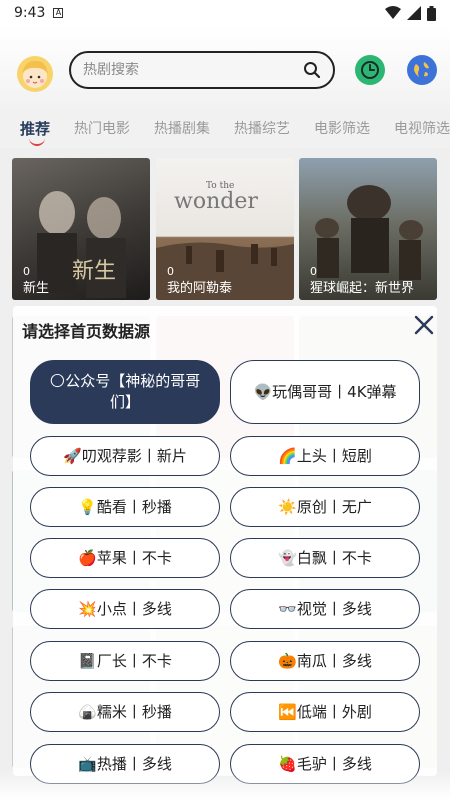 The image size is (450, 800). I want to click on status-time: 9:43, so click(30, 13).